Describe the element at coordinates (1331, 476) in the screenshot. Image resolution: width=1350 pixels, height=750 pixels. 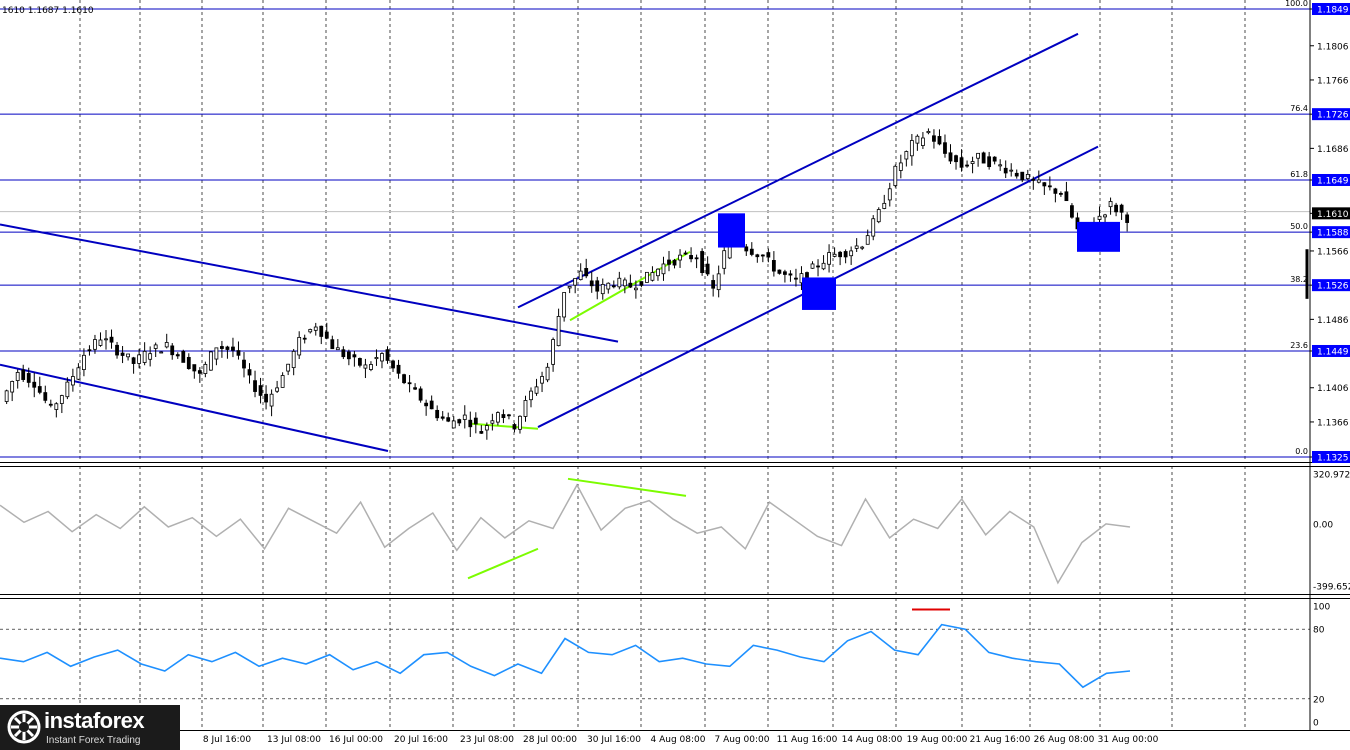
I see `cci-scale-label: 320.9724` at that location.